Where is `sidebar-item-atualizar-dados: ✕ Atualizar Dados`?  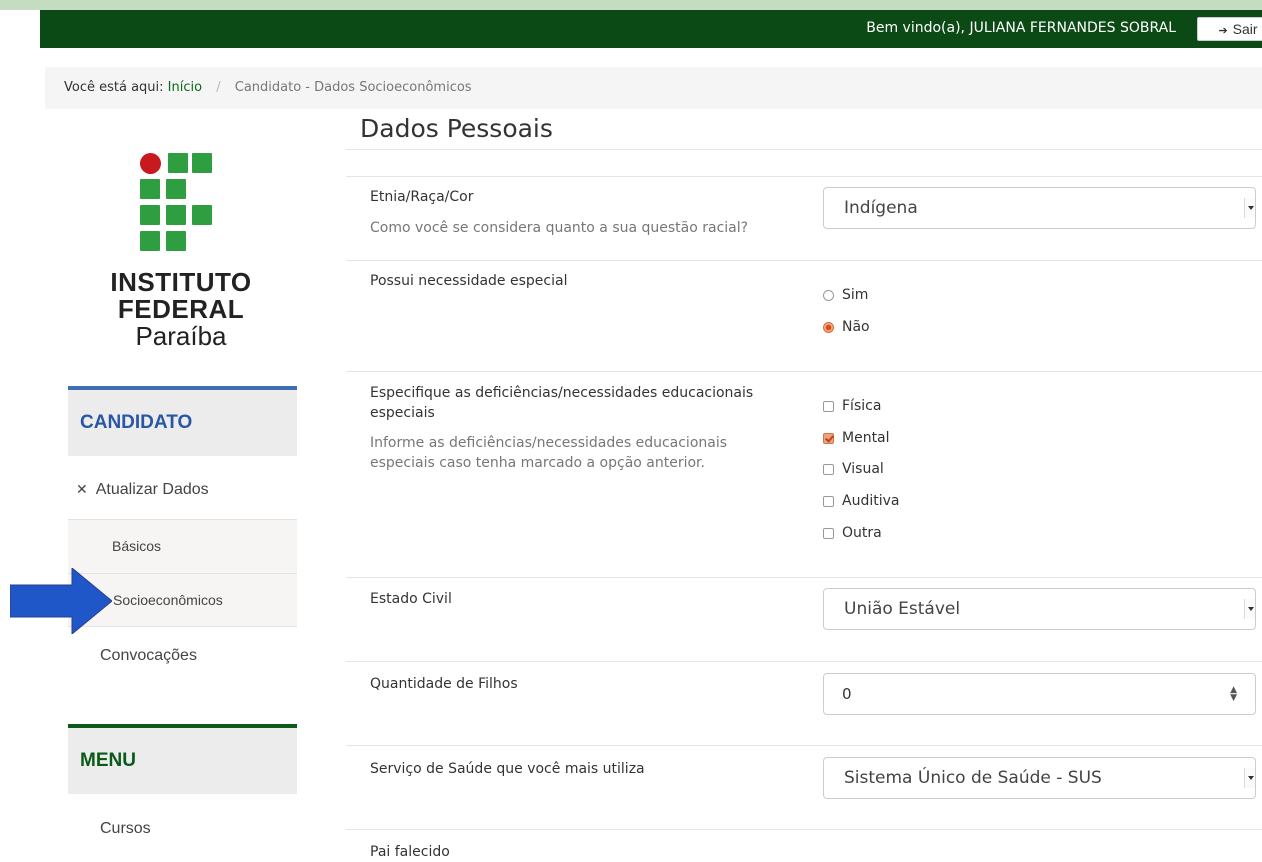 sidebar-item-atualizar-dados: ✕ Atualizar Dados is located at coordinates (182, 490).